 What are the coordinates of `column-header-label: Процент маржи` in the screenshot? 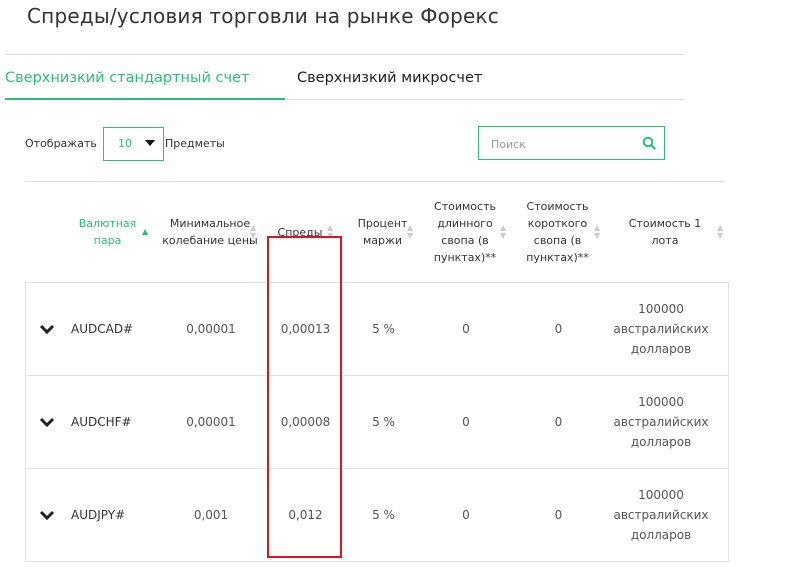 It's located at (382, 232).